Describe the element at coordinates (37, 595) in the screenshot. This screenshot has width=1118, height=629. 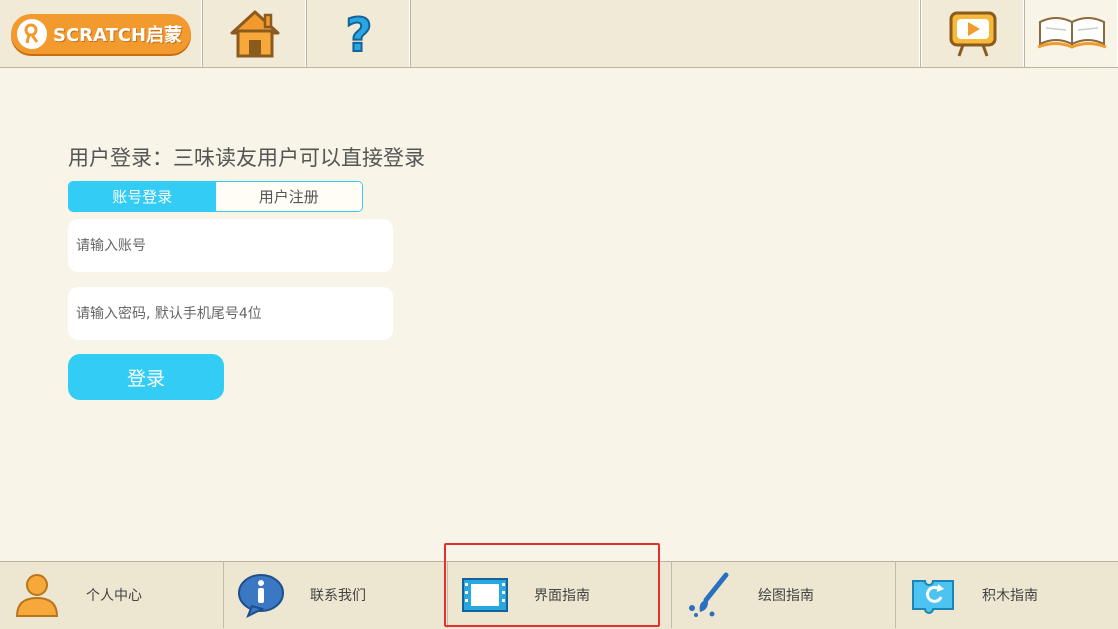
I see `person-icon` at that location.